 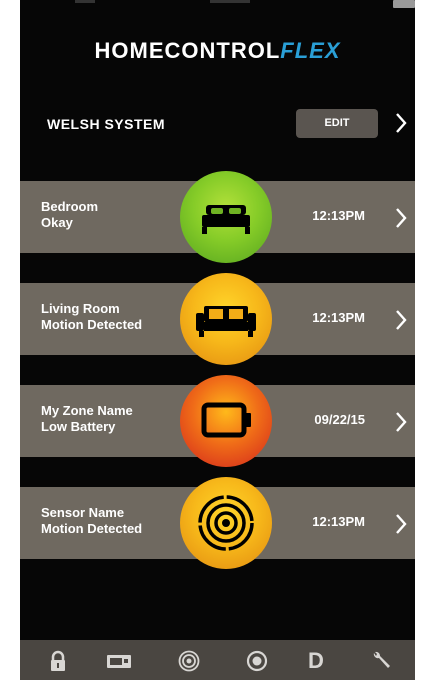 What do you see at coordinates (80, 308) in the screenshot?
I see `zone-name: Living Room` at bounding box center [80, 308].